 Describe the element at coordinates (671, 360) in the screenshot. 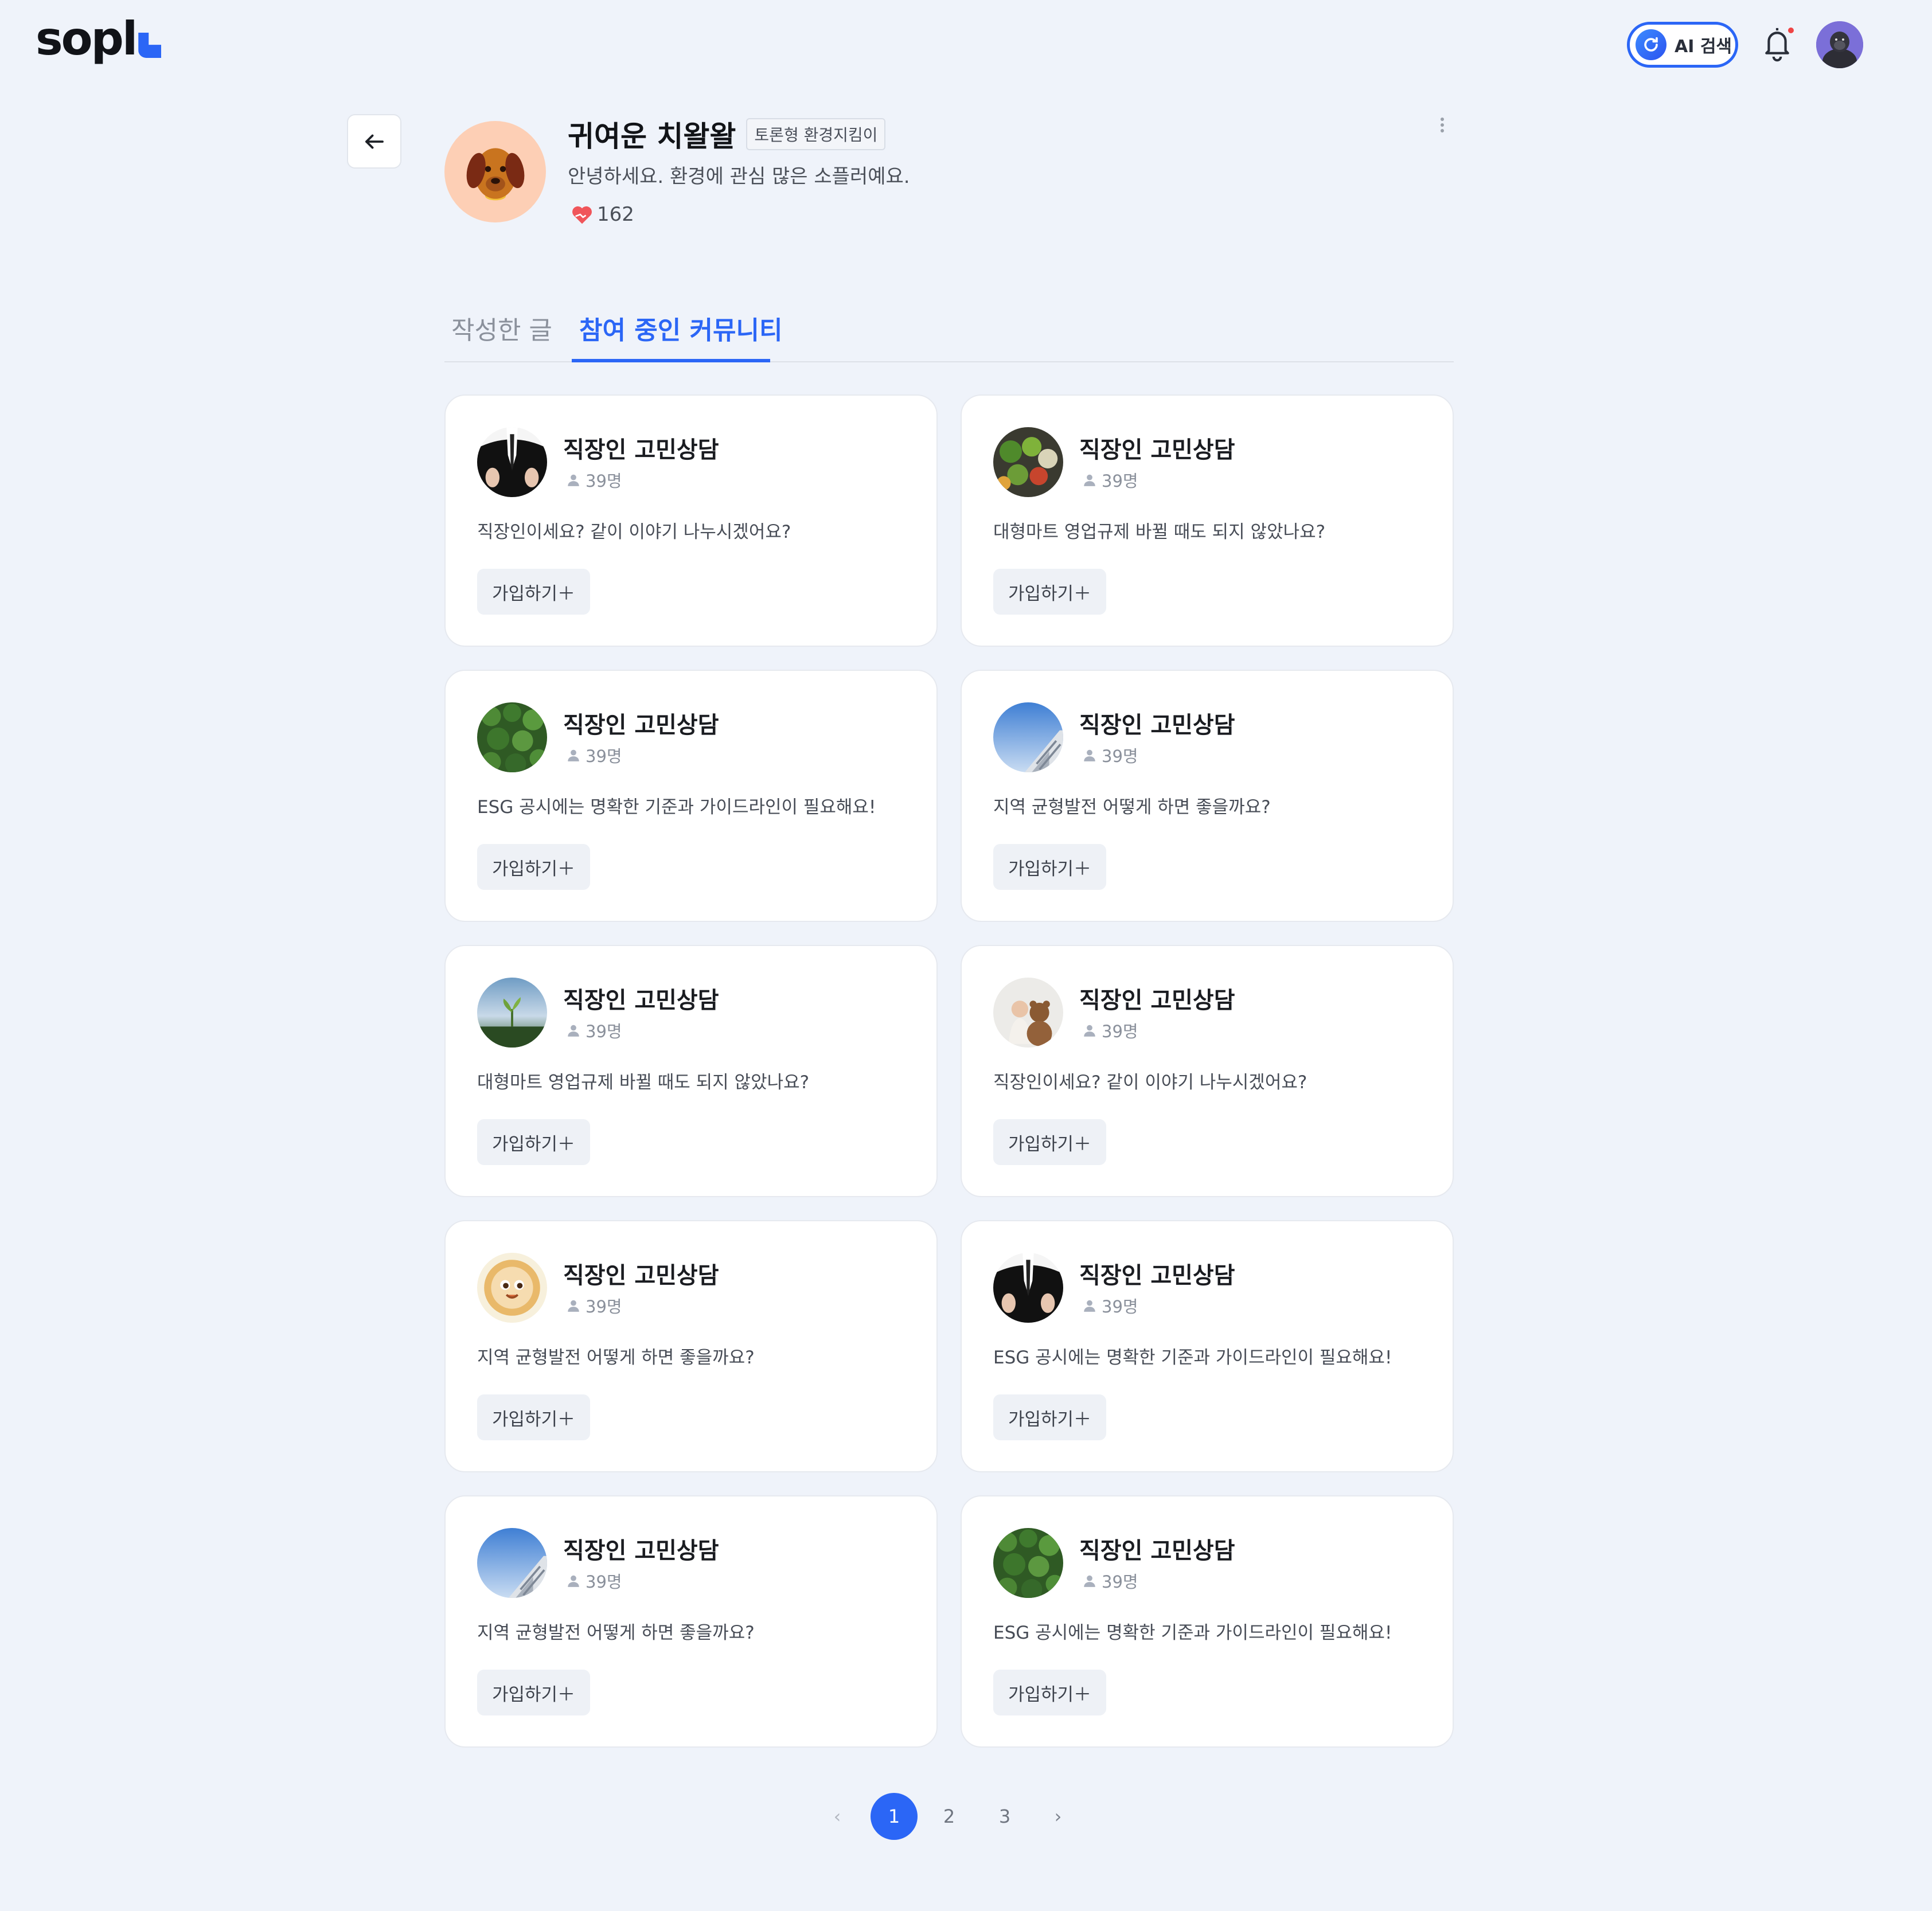

I see `active-tab-indicator` at that location.